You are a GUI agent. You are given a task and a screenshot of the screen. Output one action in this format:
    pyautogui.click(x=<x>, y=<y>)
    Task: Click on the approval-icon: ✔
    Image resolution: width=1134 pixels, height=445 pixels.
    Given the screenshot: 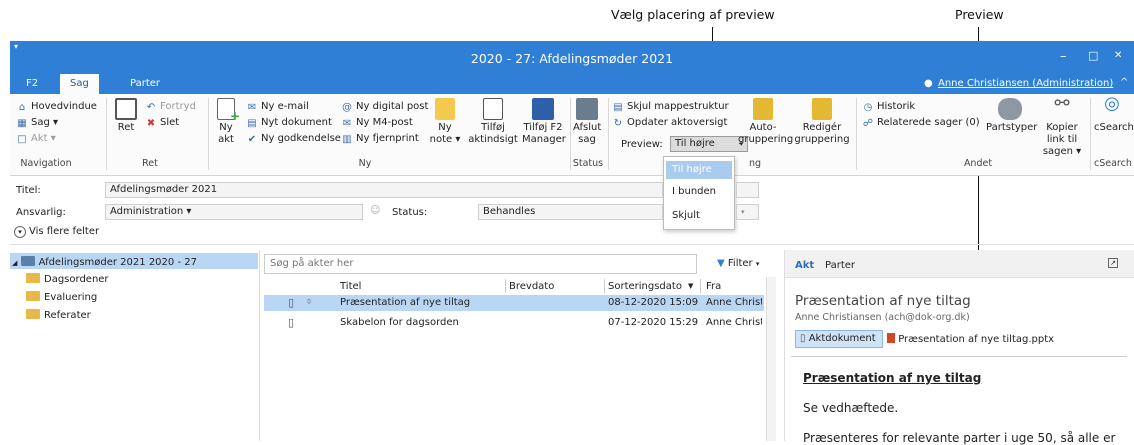 What is the action you would take?
    pyautogui.click(x=252, y=139)
    